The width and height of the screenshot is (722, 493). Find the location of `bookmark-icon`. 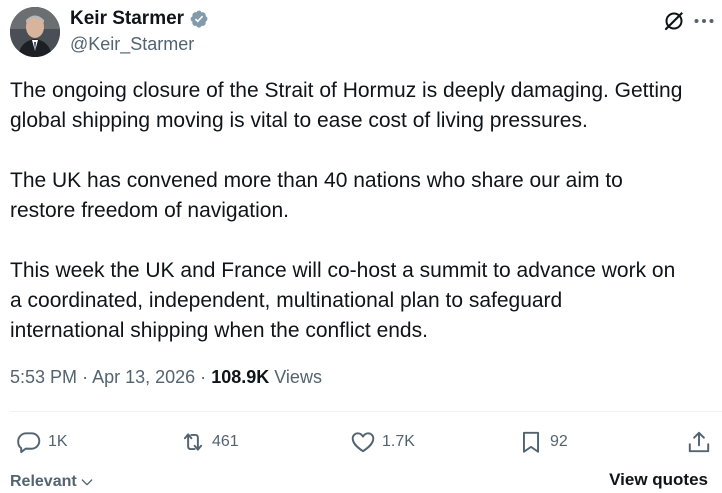

bookmark-icon is located at coordinates (531, 442).